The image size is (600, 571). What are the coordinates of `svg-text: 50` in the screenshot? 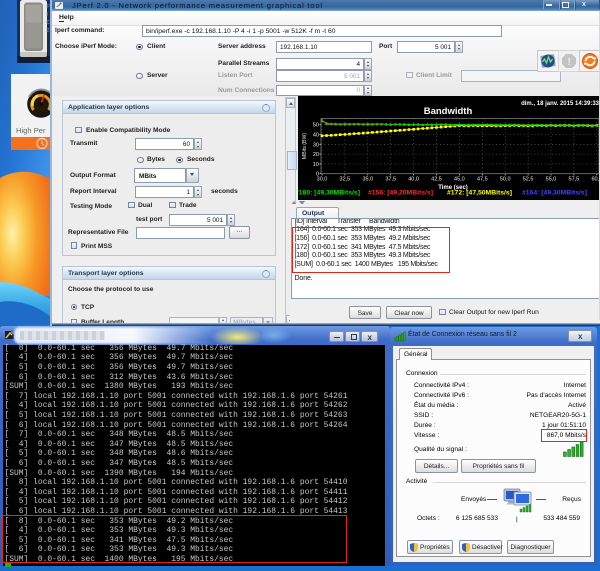 It's located at (316, 126).